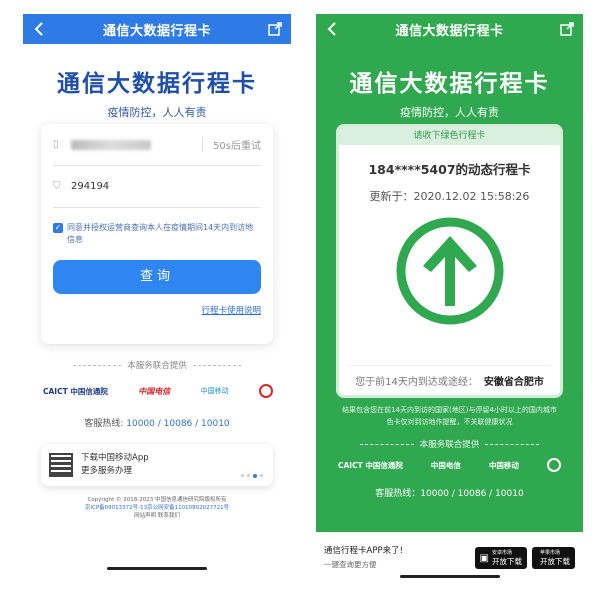  Describe the element at coordinates (507, 561) in the screenshot. I see `android-download-label: 开放下载` at that location.